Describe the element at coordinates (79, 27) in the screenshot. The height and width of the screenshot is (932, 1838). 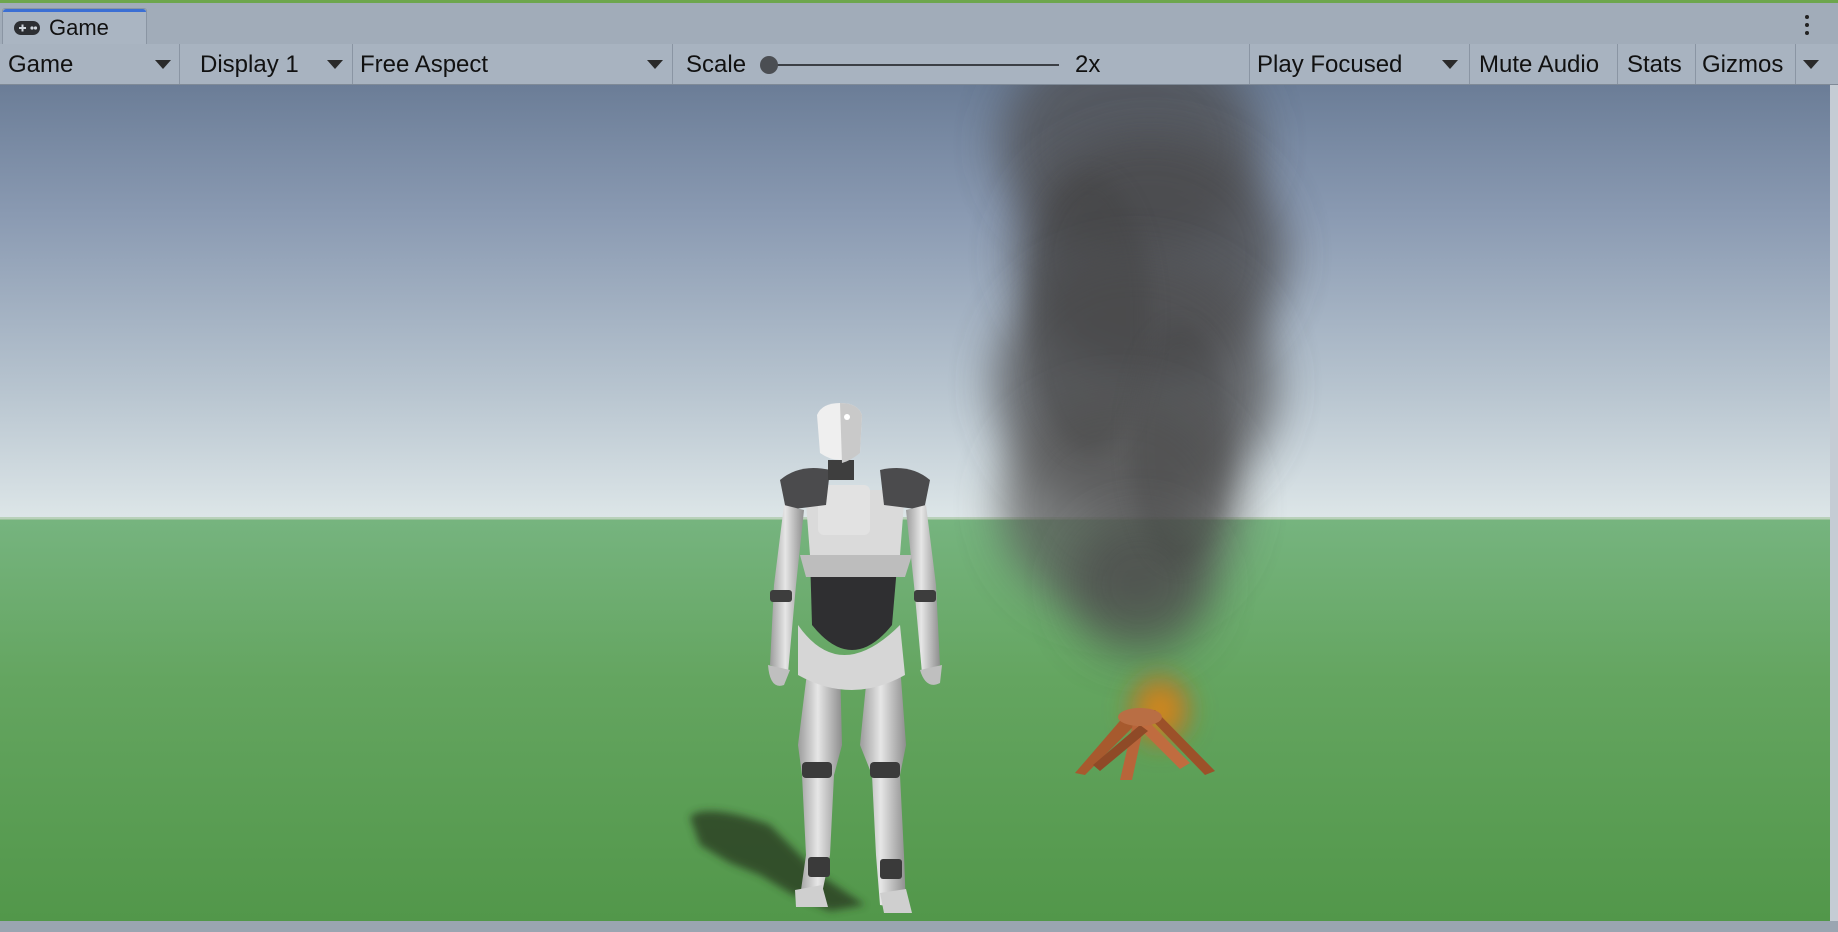
I see `tab-game-label: Game` at that location.